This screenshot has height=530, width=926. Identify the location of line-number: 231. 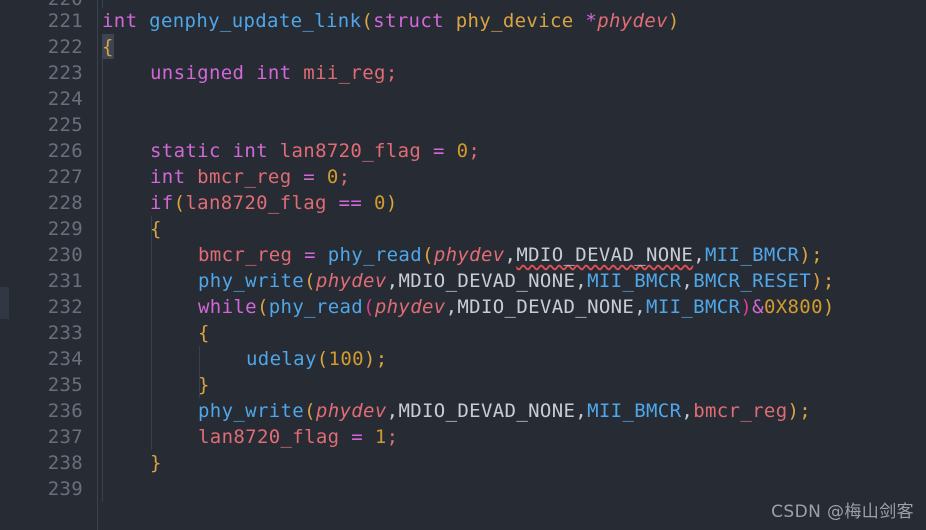
(65, 281).